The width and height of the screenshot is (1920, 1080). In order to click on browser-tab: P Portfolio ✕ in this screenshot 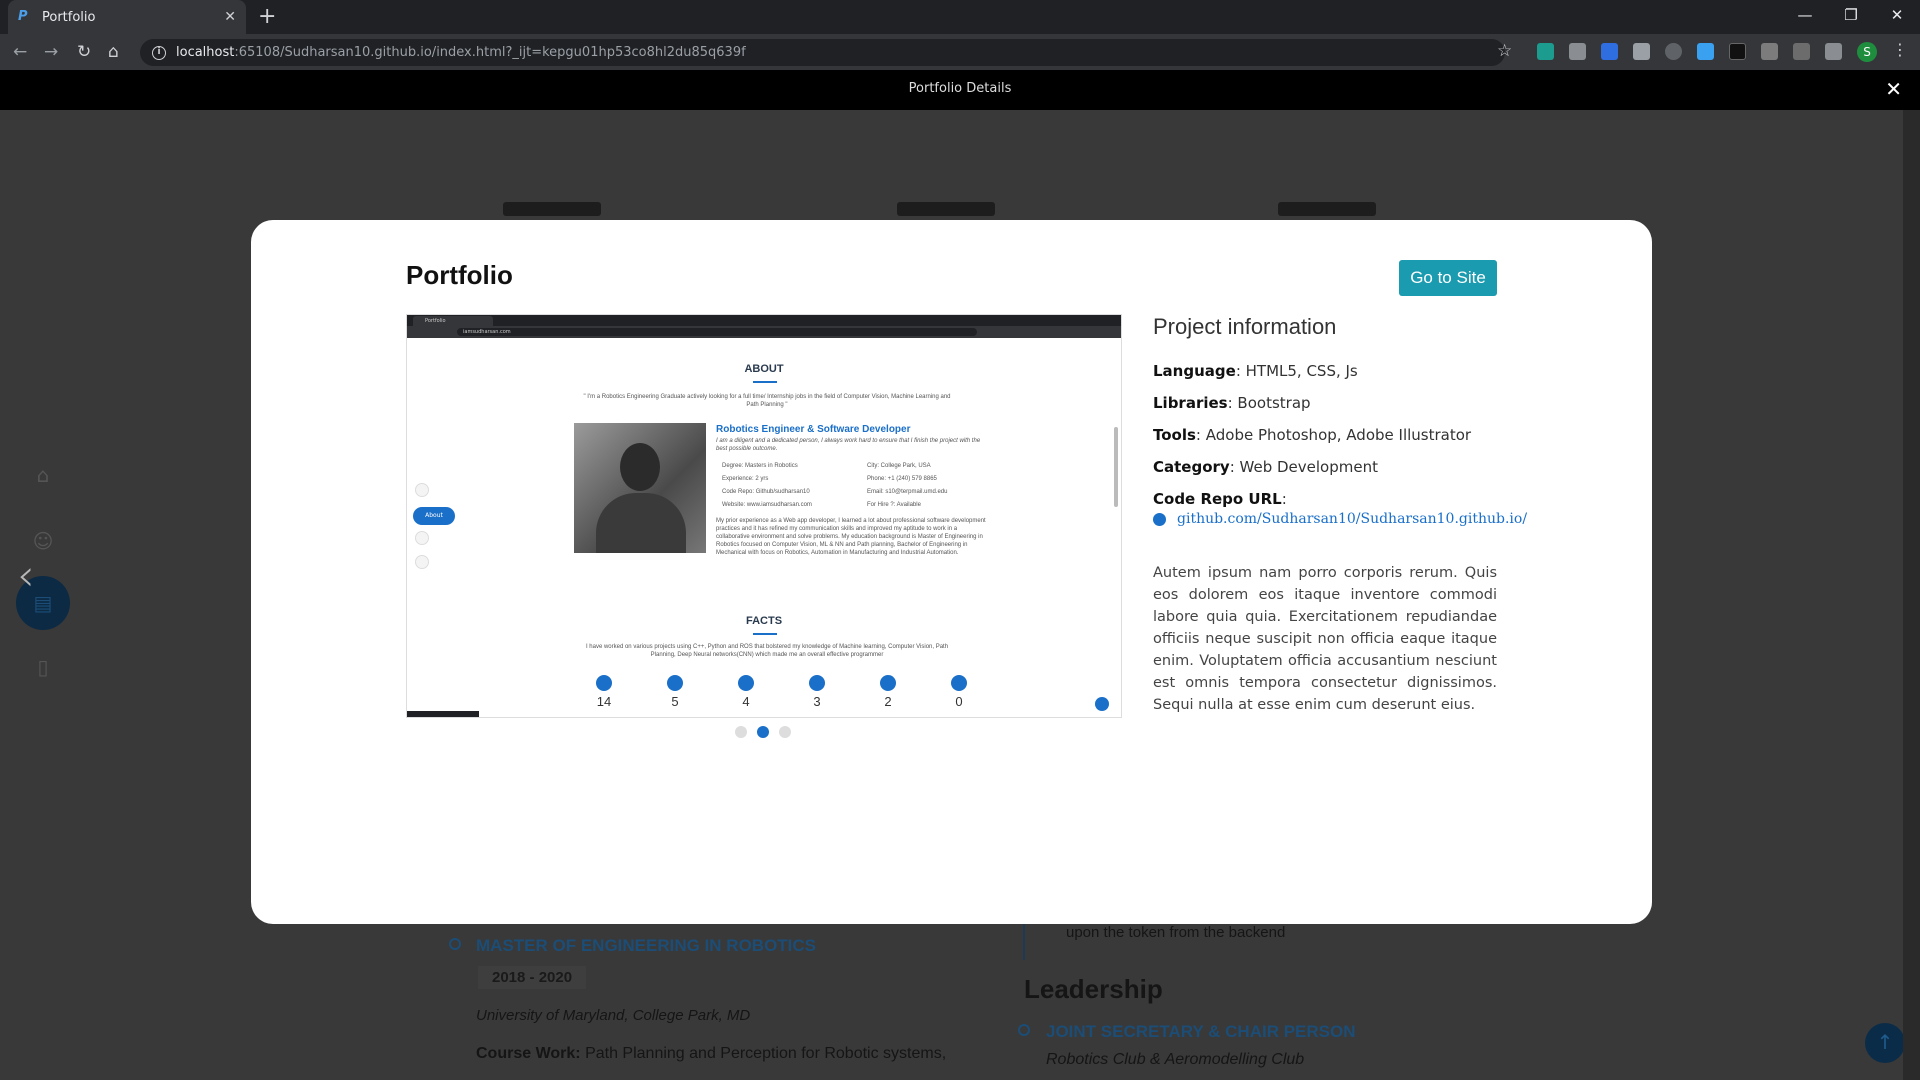, I will do `click(127, 17)`.